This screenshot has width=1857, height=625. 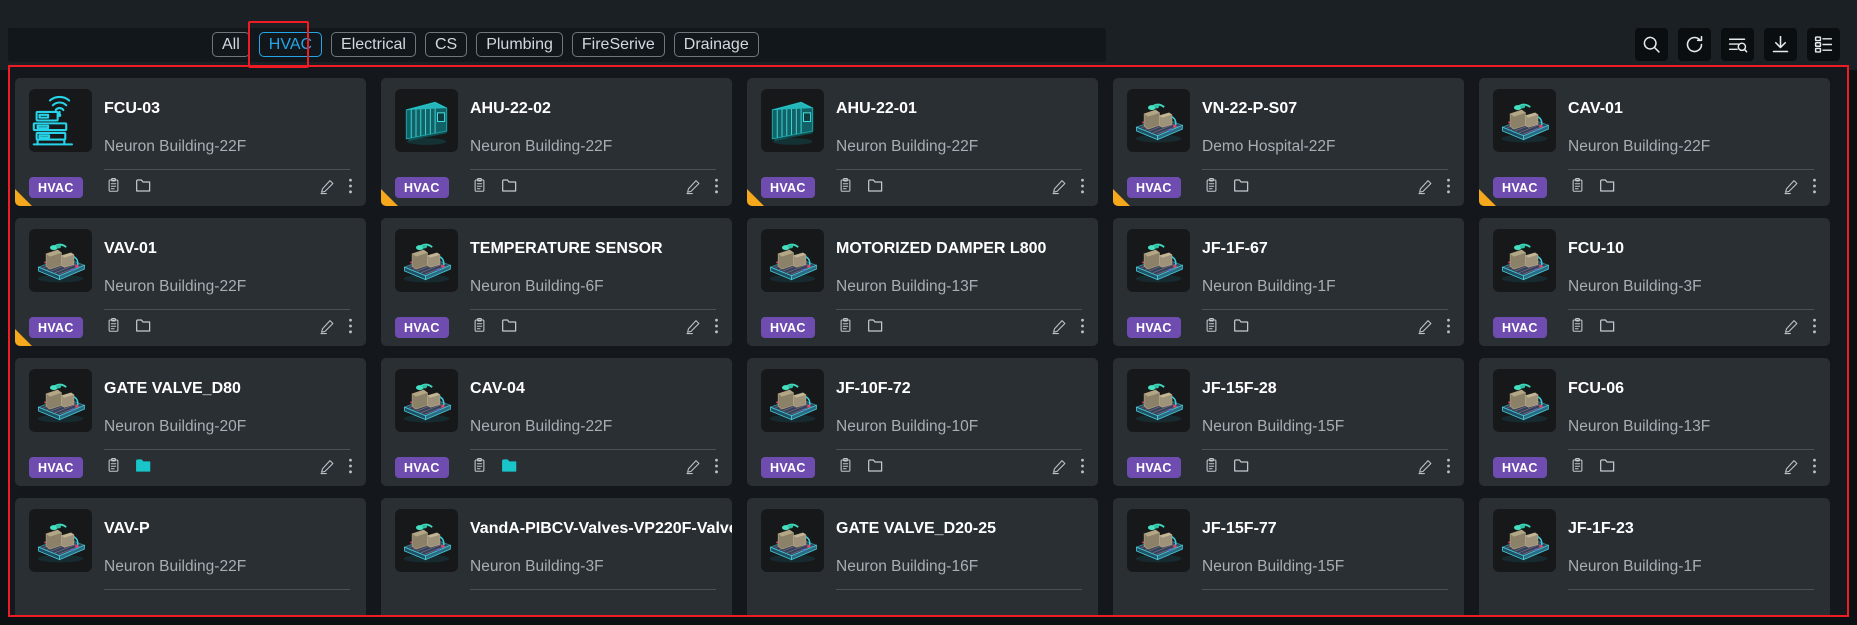 What do you see at coordinates (1654, 282) in the screenshot?
I see `asset-card: FCU-10 Neuron Building-3F HVAC` at bounding box center [1654, 282].